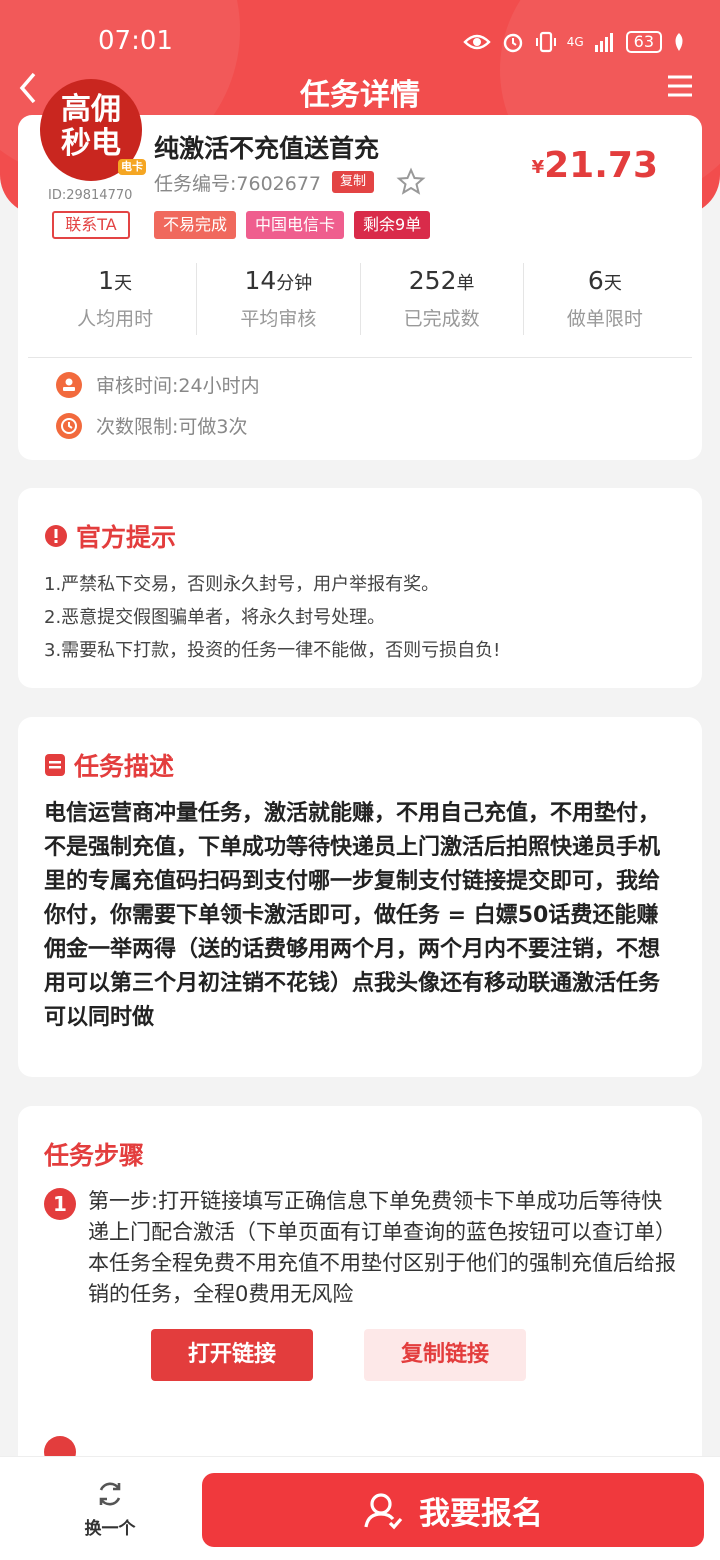  What do you see at coordinates (106, 280) in the screenshot?
I see `stat-value: 1` at bounding box center [106, 280].